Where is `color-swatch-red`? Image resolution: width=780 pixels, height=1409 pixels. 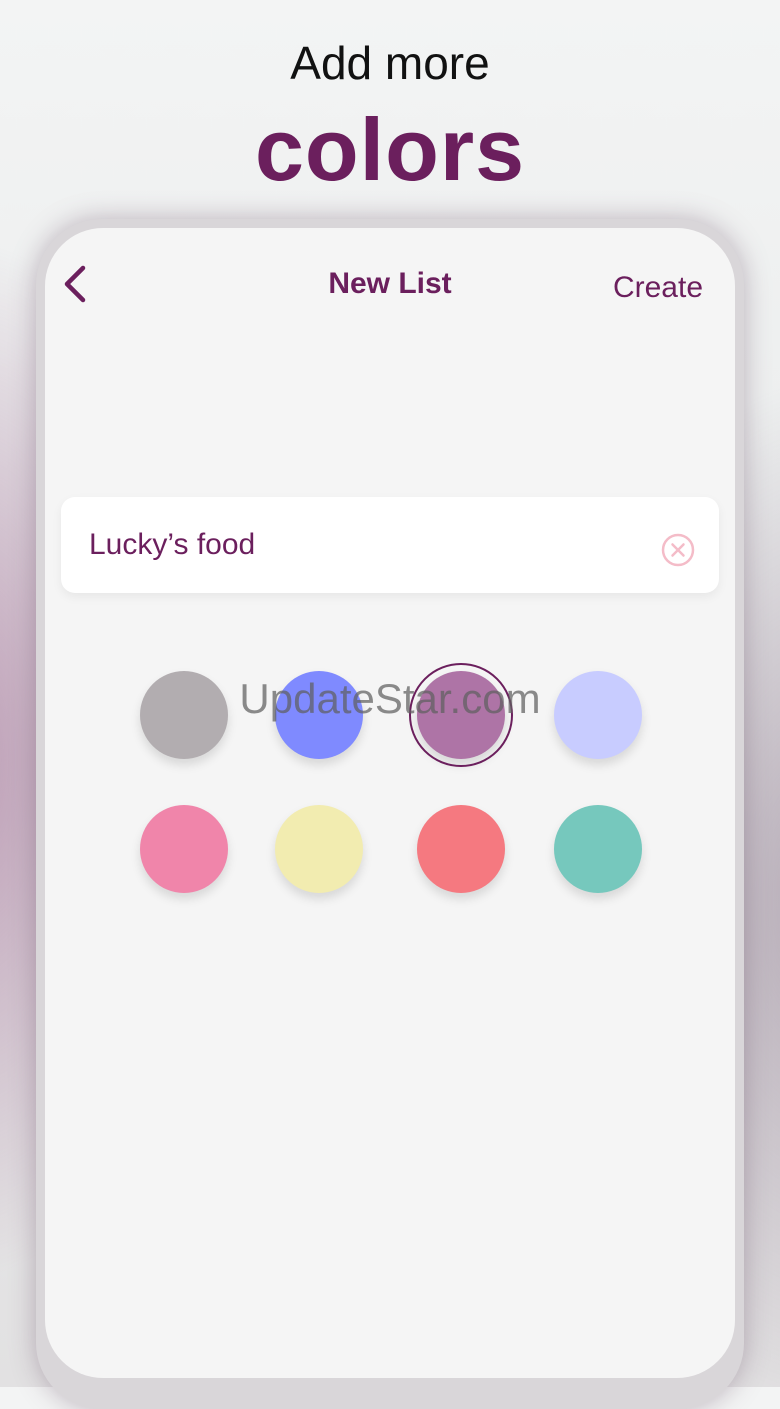
color-swatch-red is located at coordinates (461, 849).